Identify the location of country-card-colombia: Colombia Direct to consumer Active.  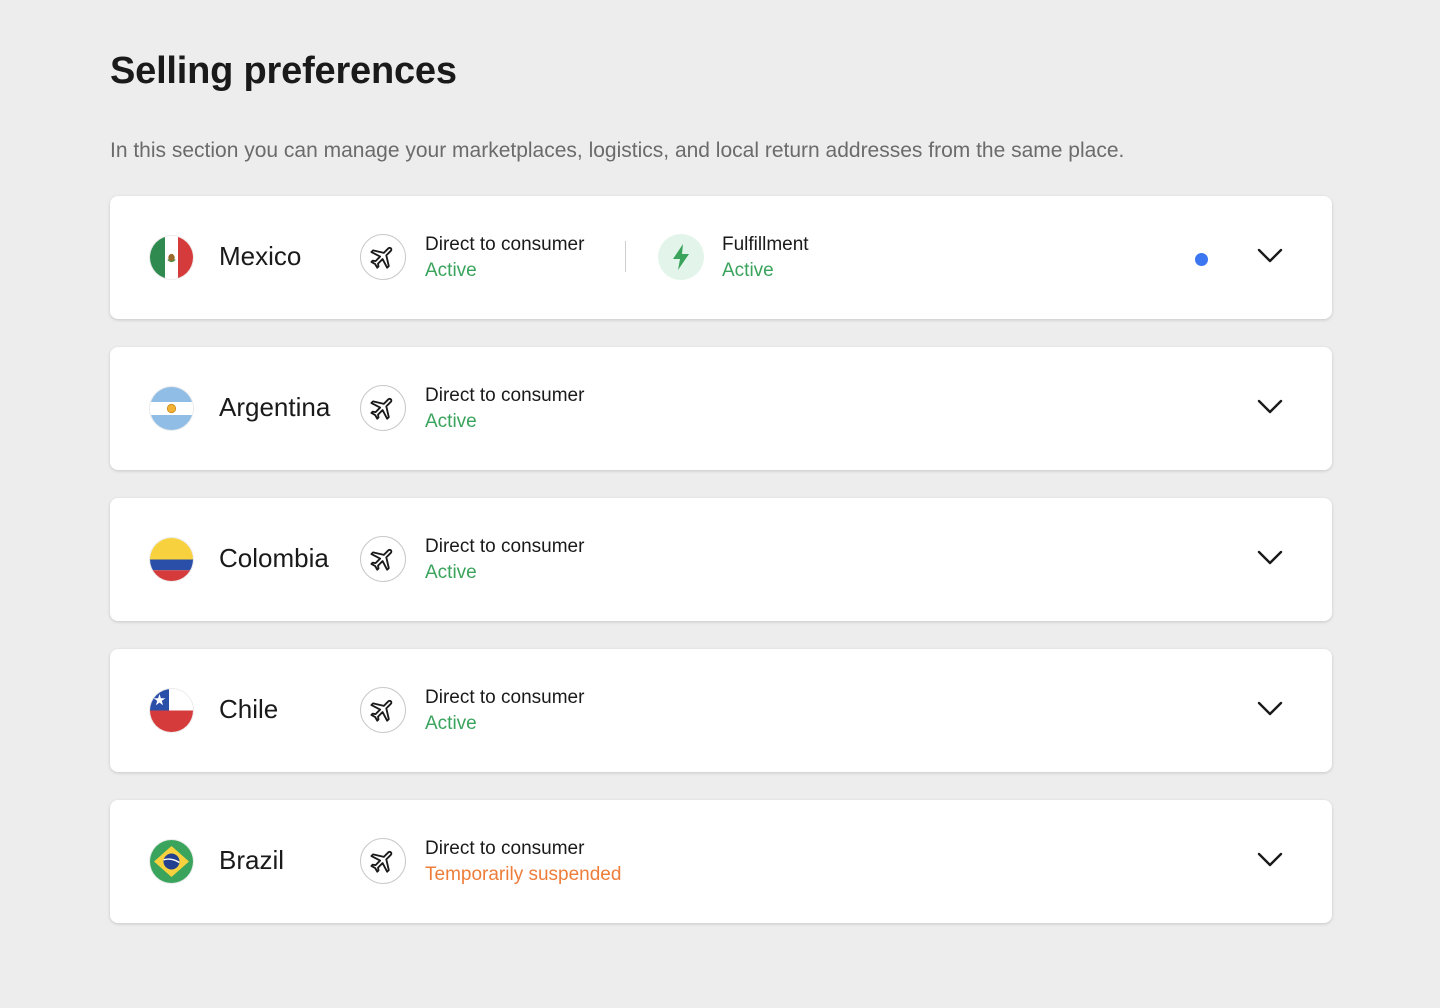
(721, 559).